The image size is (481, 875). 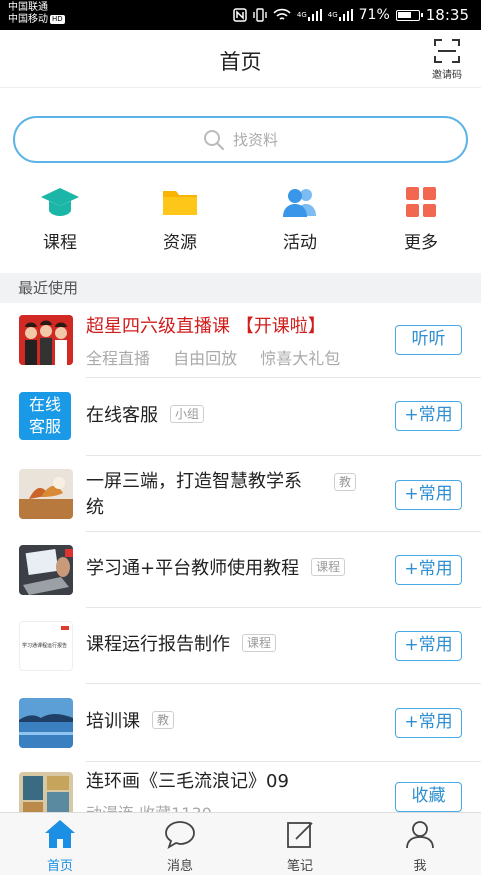 I want to click on list-item: 学习通+平台教师使用教程 课程 +常用, so click(x=240, y=570).